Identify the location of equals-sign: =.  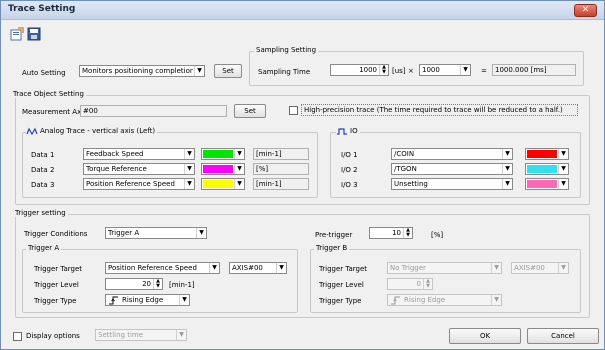
(484, 71).